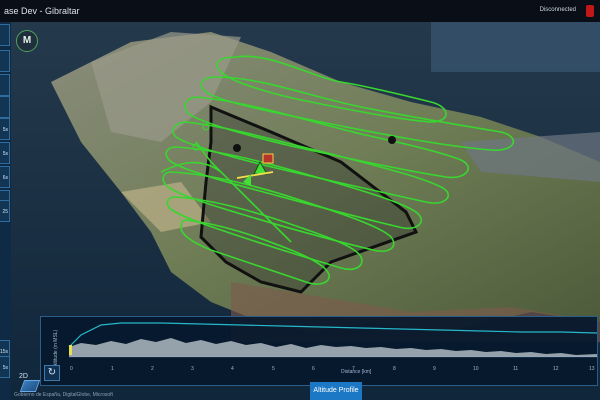 The height and width of the screenshot is (400, 600). Describe the element at coordinates (300, 11) in the screenshot. I see `window-title-bar: ase Dev - Gibraltar Disconnected` at that location.